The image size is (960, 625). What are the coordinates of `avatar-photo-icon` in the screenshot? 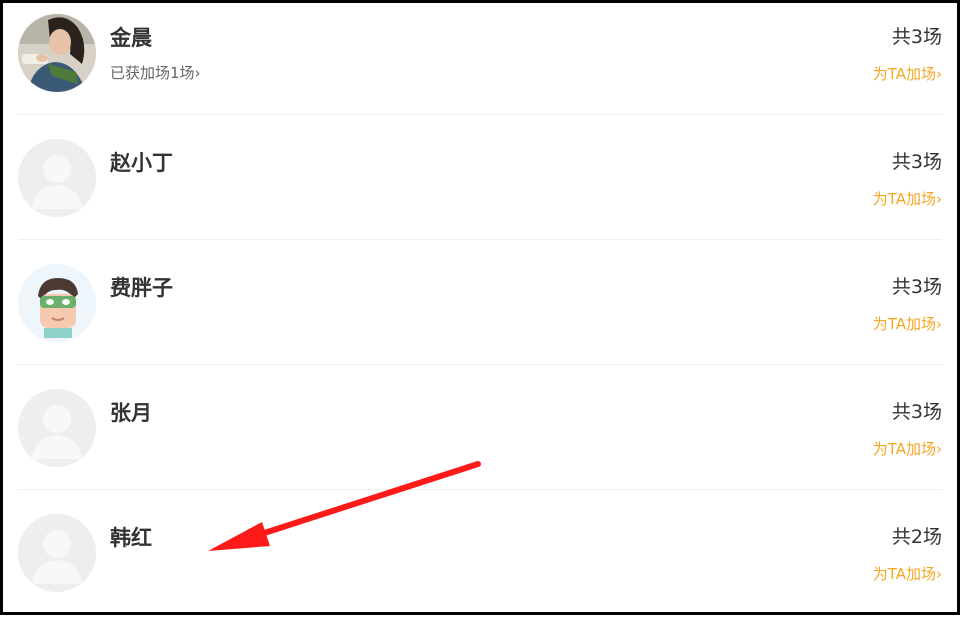 It's located at (57, 53).